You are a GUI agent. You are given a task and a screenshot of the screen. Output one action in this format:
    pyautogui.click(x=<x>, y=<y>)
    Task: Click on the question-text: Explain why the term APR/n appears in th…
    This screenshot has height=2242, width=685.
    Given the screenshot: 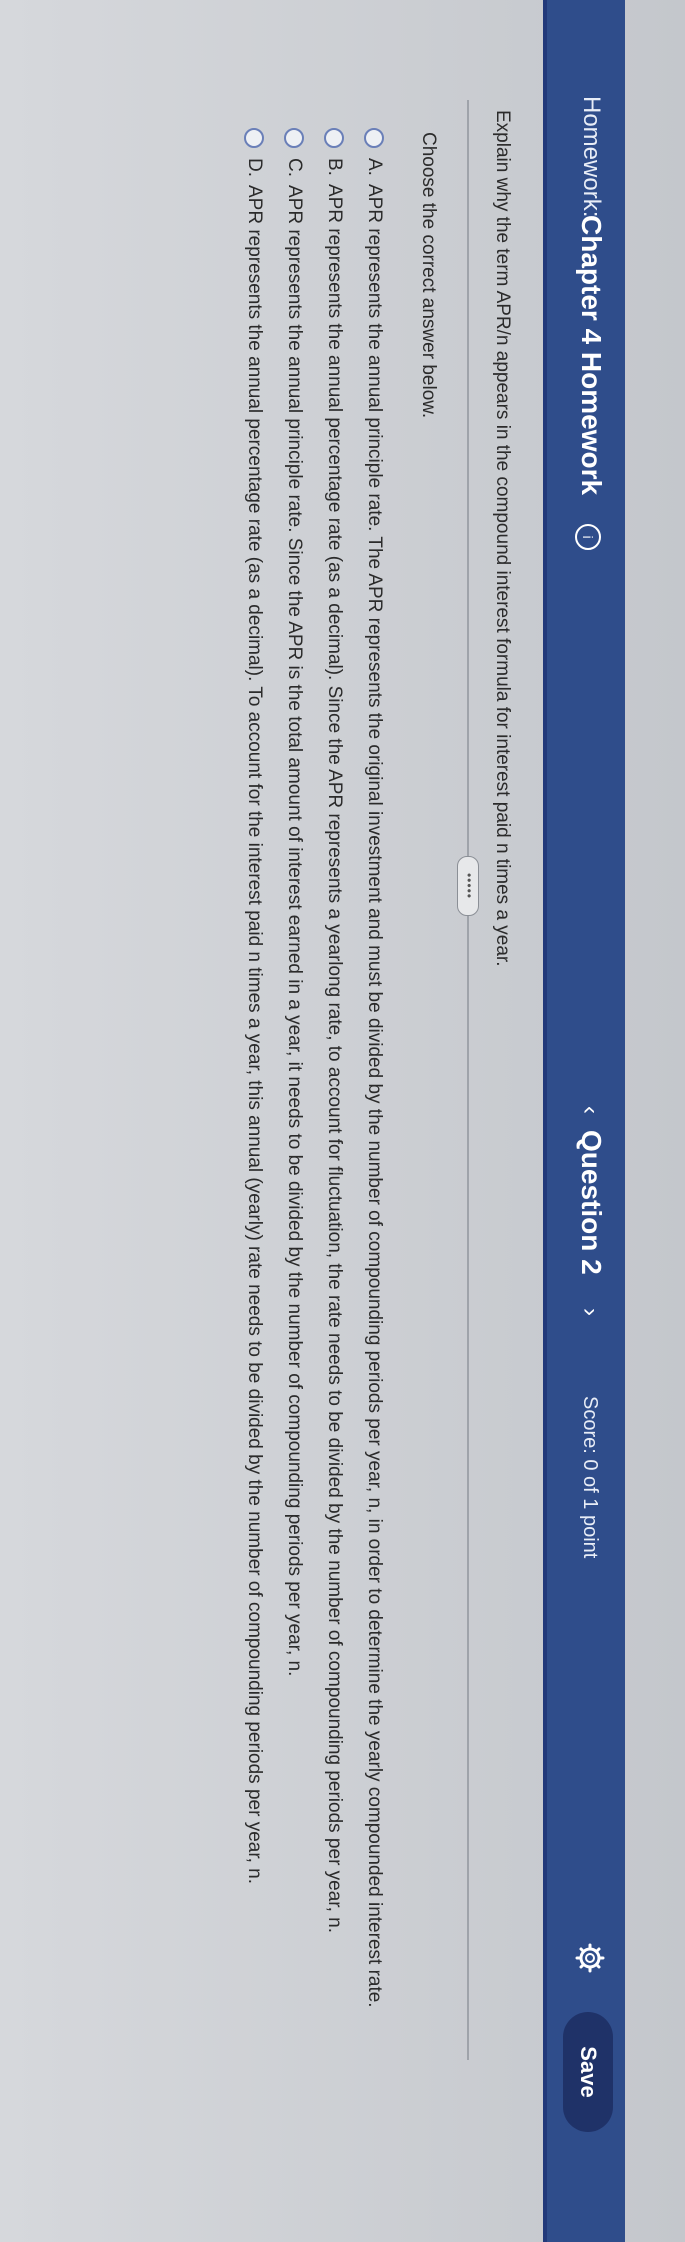 What is the action you would take?
    pyautogui.click(x=502, y=538)
    